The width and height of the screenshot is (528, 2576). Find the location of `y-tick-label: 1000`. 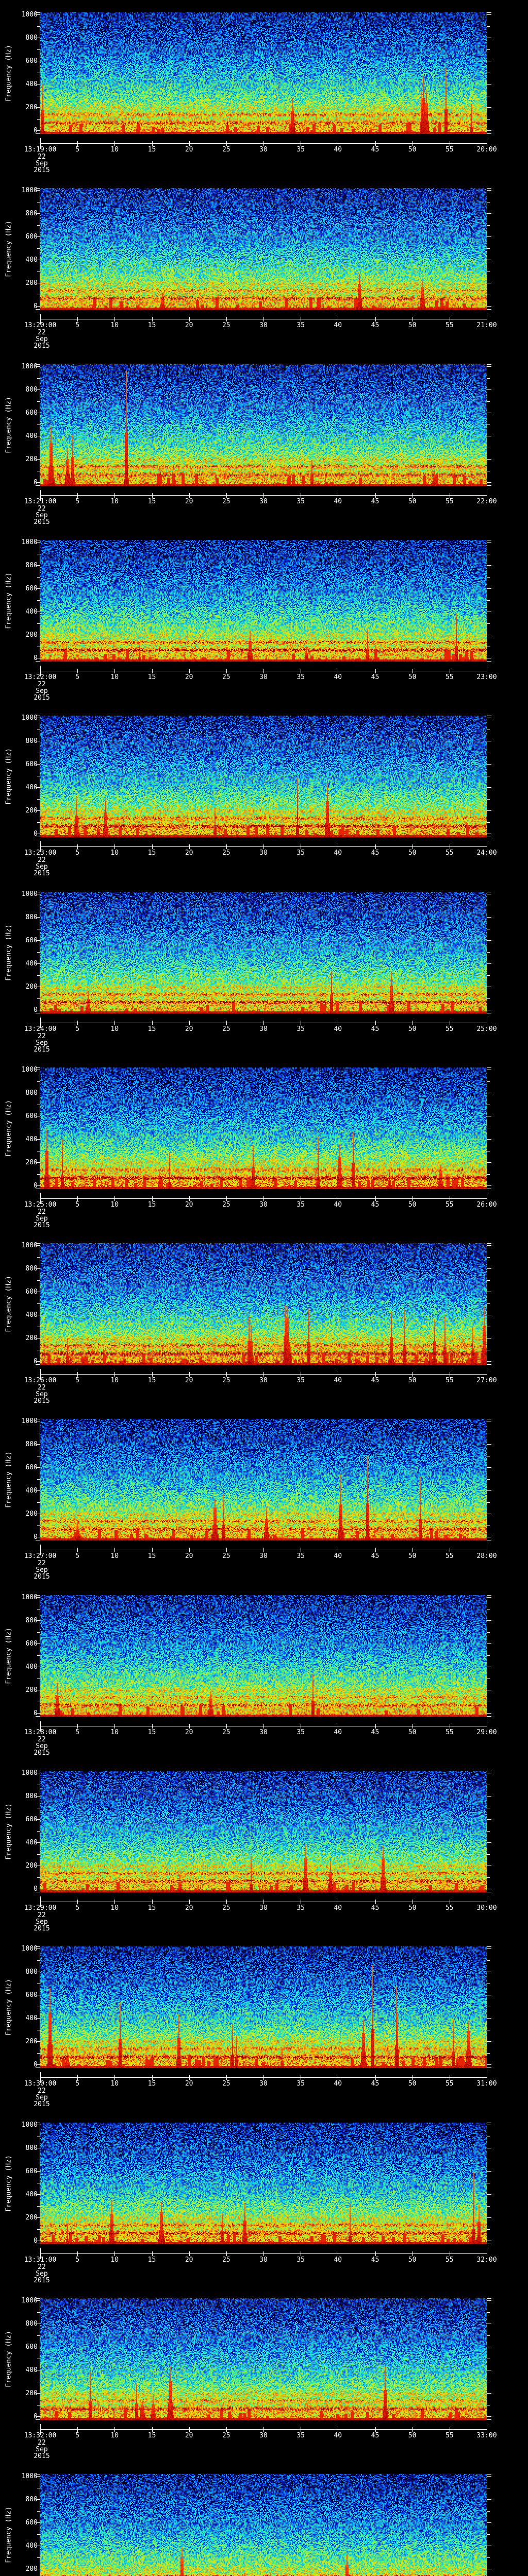

y-tick-label: 1000 is located at coordinates (29, 366).